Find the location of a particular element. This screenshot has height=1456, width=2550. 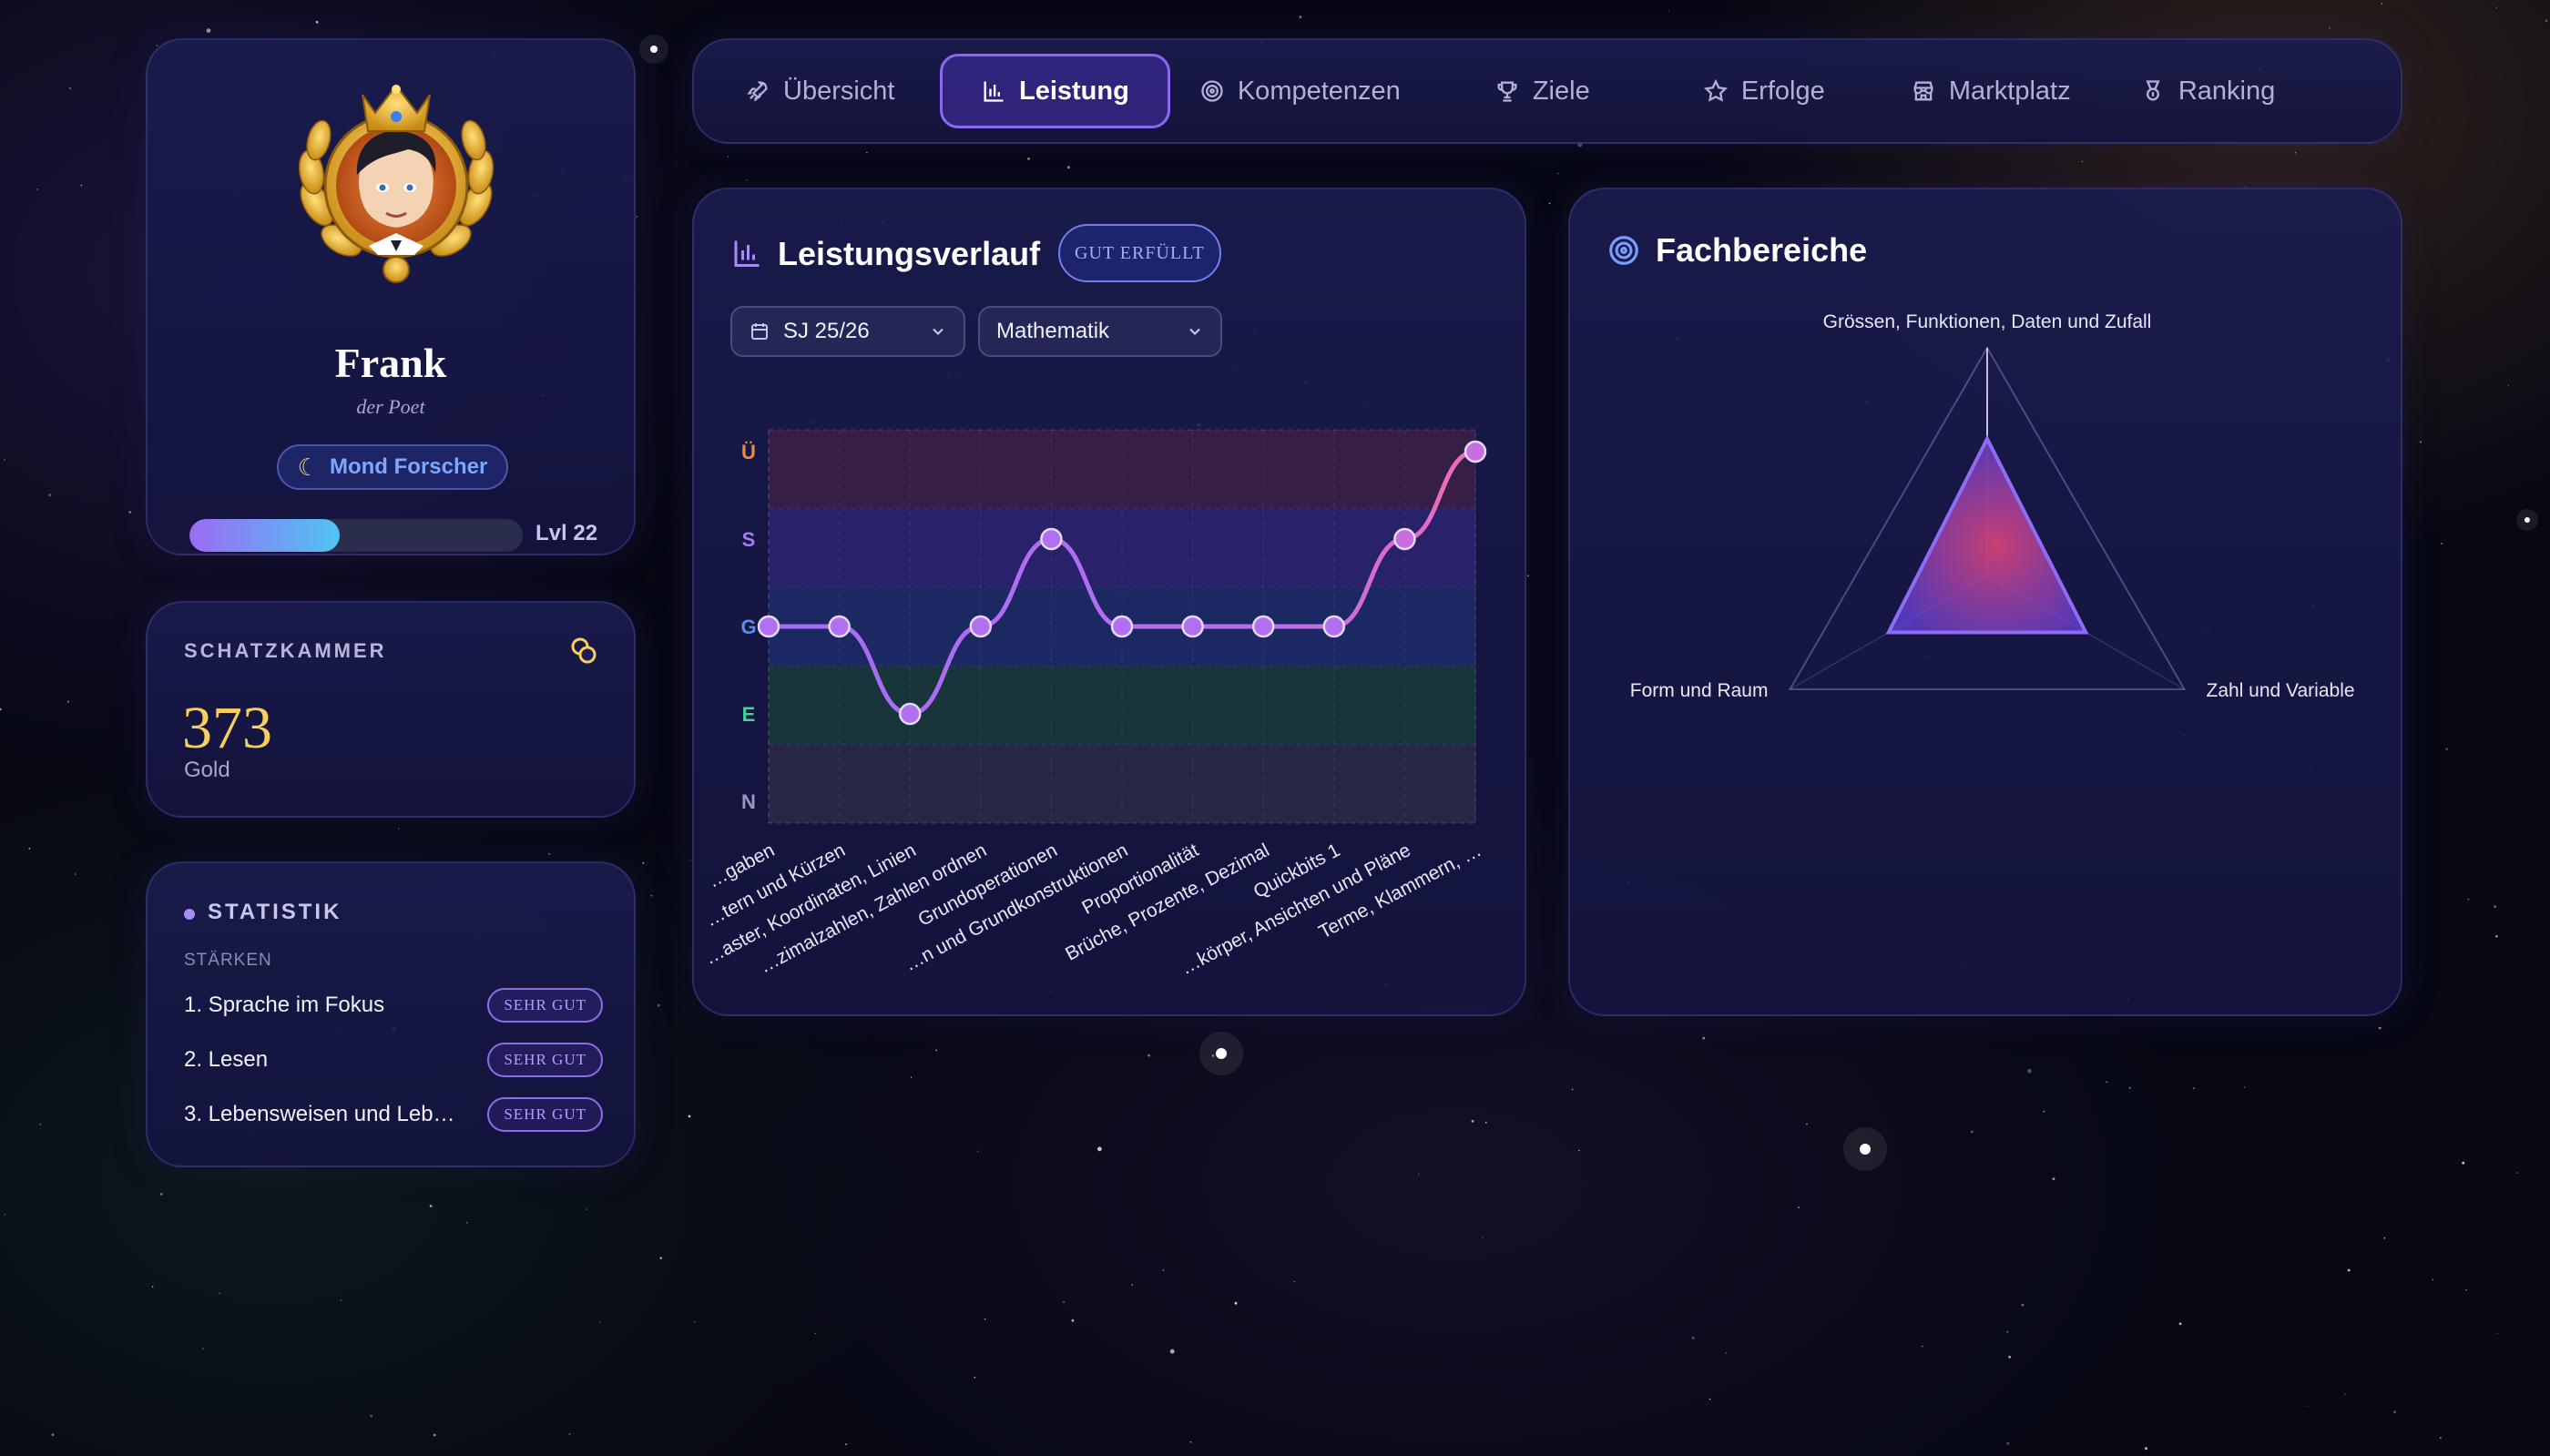

bar-chart-icon is located at coordinates (994, 91).